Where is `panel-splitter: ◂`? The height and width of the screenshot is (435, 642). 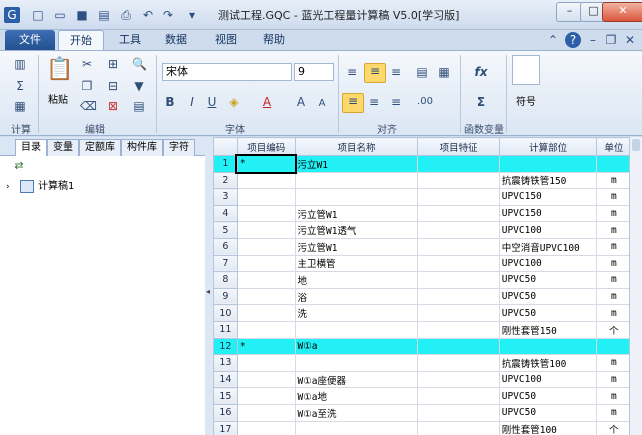
panel-splitter: ◂ is located at coordinates (209, 286).